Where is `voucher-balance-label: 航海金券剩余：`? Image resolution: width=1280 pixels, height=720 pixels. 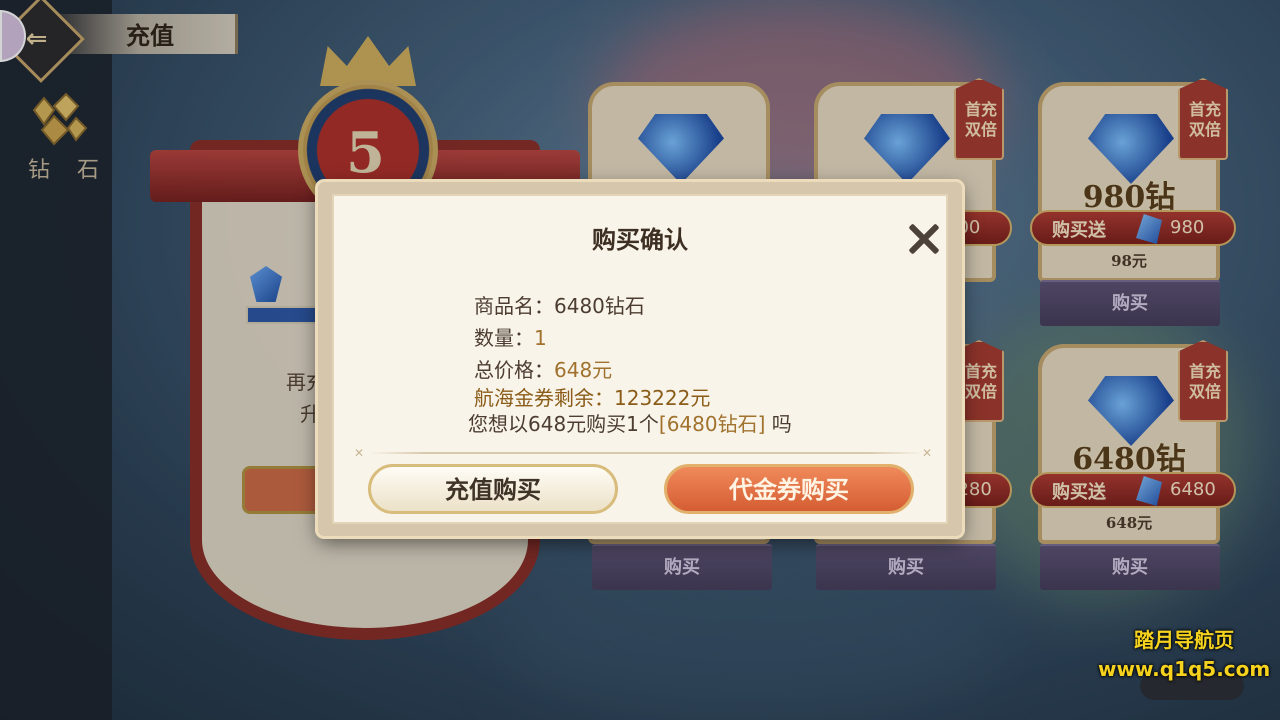 voucher-balance-label: 航海金券剩余： is located at coordinates (544, 398).